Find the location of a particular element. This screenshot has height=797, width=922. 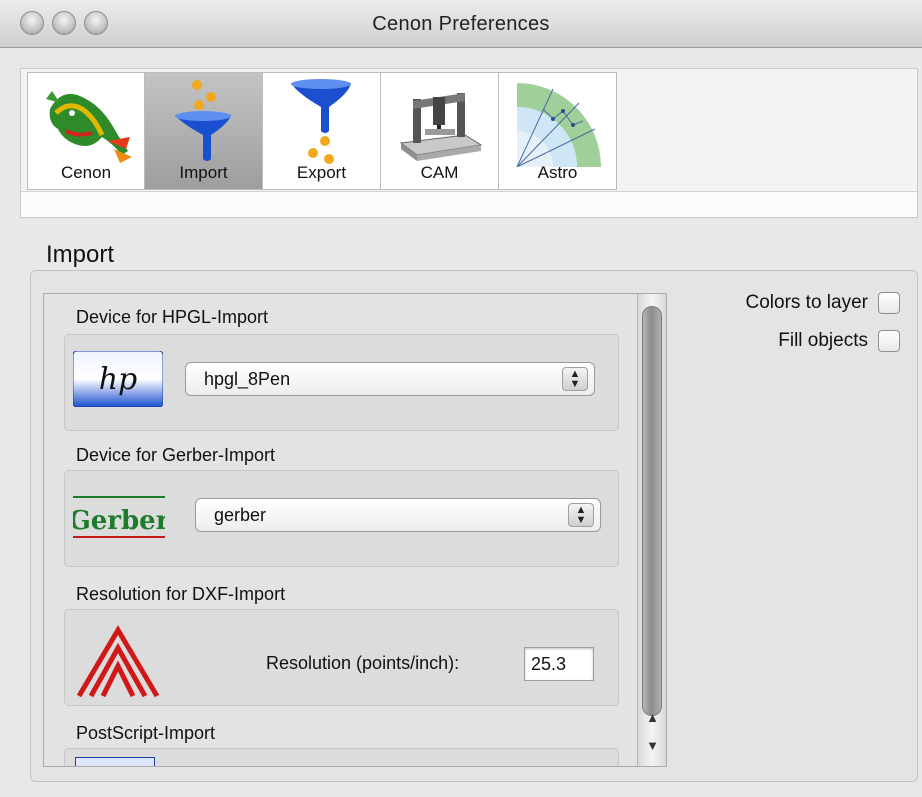

gerber-device-select: gerber ▲ ▼ is located at coordinates (398, 515).